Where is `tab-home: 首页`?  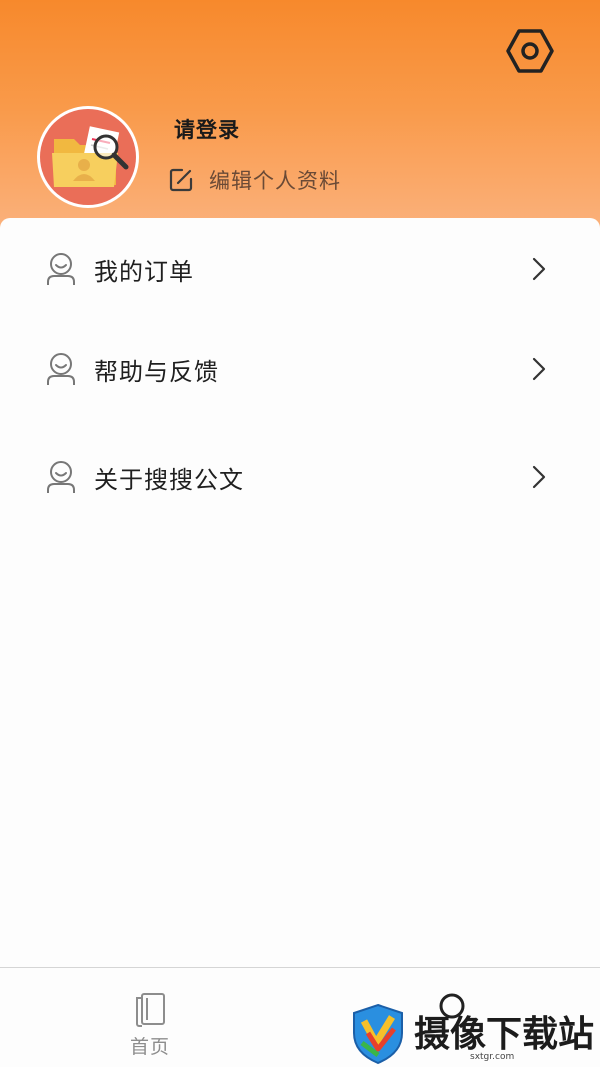
tab-home: 首页 is located at coordinates (150, 1026).